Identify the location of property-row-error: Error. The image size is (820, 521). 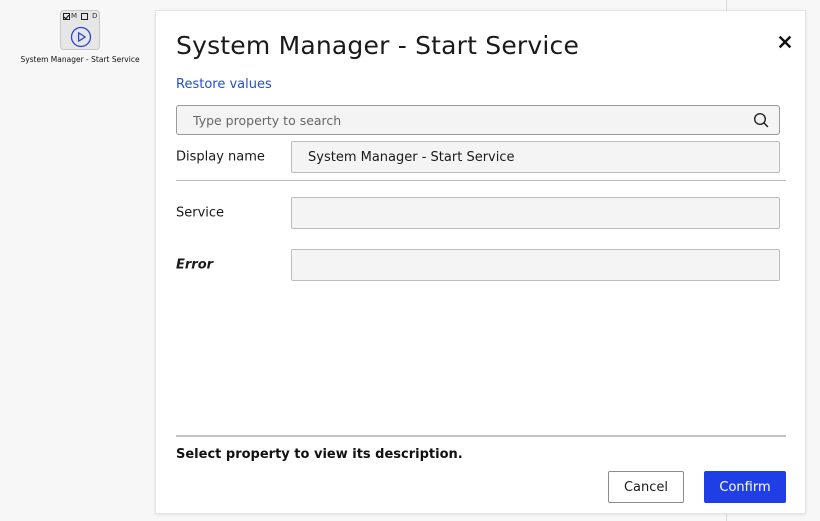
(478, 265).